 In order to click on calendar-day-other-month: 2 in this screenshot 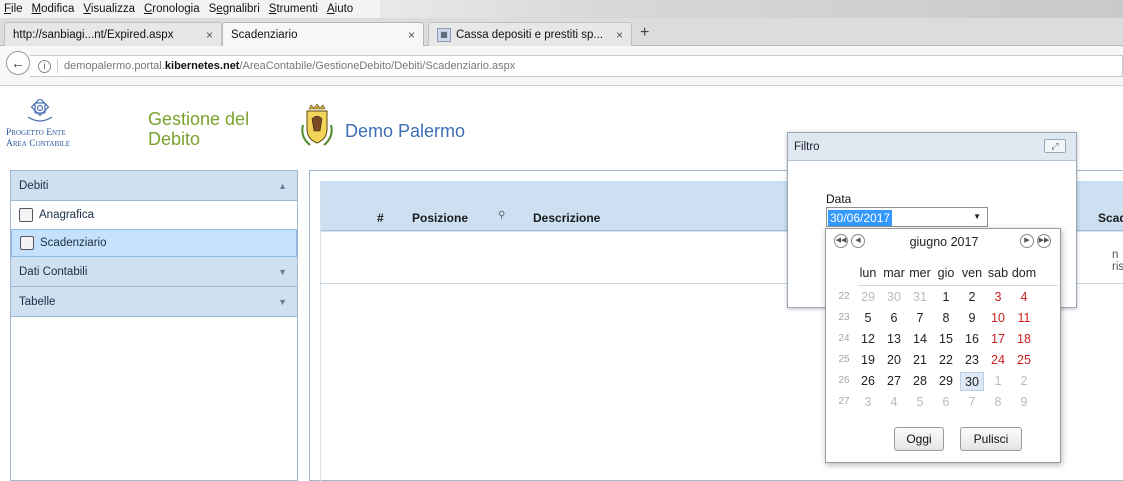, I will do `click(1024, 381)`.